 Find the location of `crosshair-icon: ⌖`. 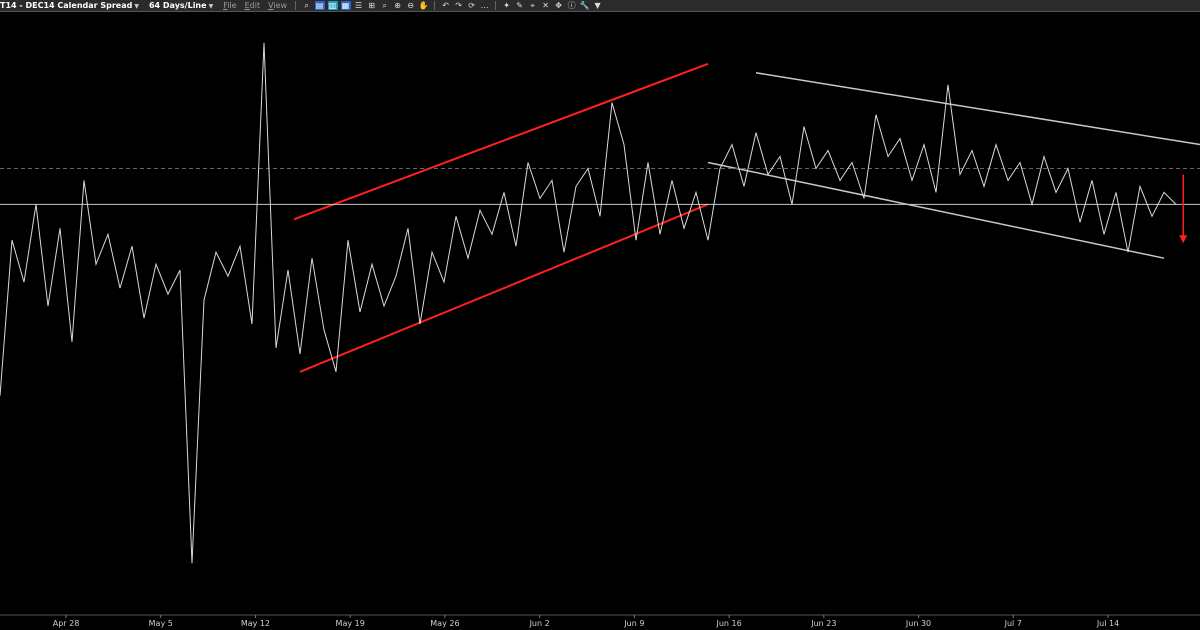

crosshair-icon: ⌖ is located at coordinates (533, 5).